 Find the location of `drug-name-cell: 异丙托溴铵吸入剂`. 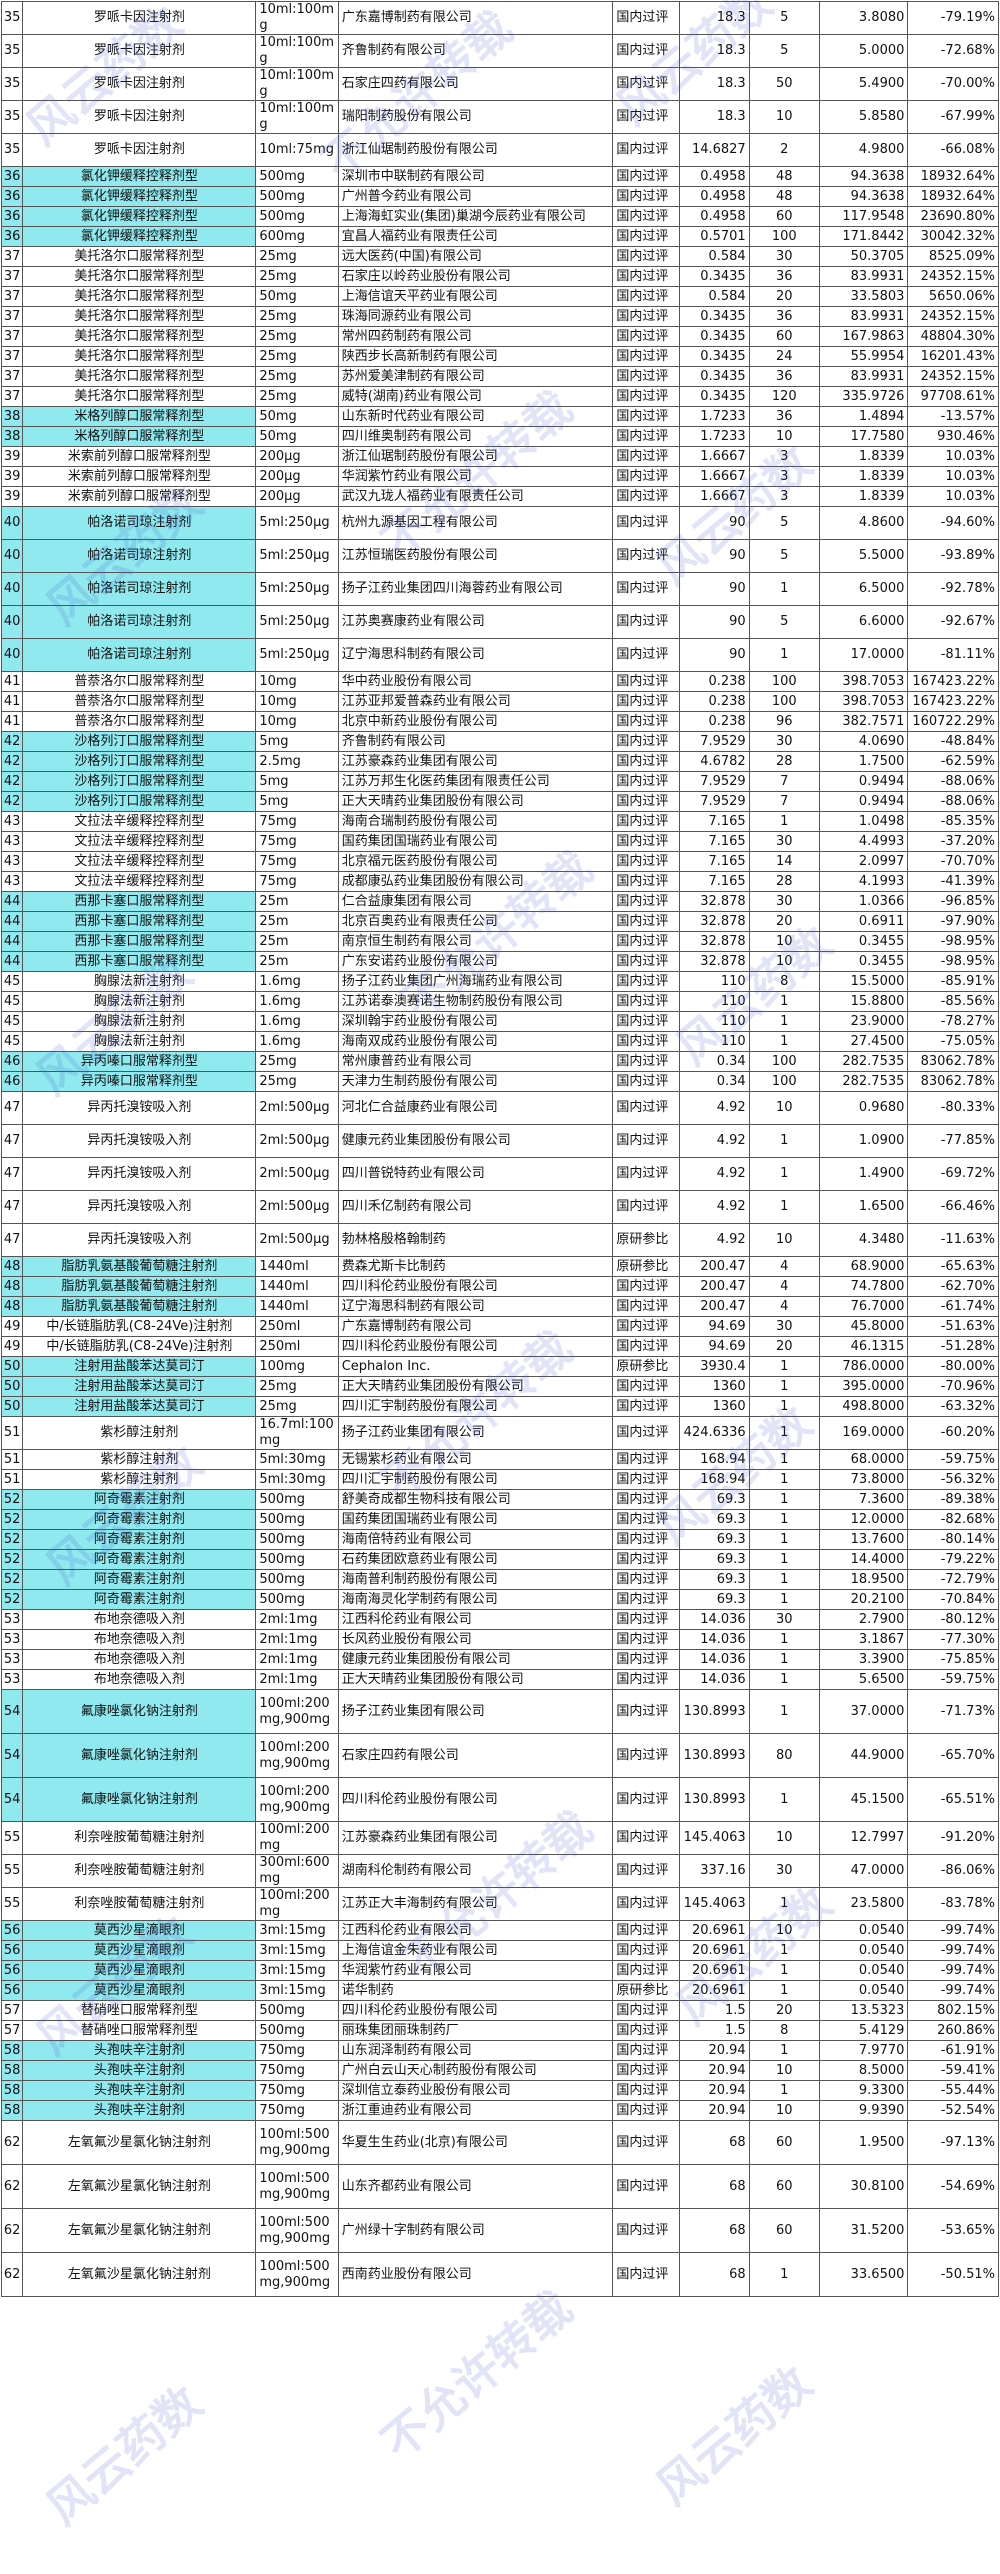

drug-name-cell: 异丙托溴铵吸入剂 is located at coordinates (139, 1174).